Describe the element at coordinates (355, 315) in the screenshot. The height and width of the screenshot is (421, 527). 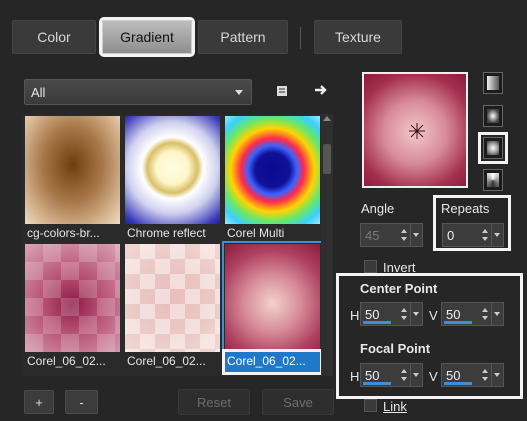
I see `center-h-label: H` at that location.